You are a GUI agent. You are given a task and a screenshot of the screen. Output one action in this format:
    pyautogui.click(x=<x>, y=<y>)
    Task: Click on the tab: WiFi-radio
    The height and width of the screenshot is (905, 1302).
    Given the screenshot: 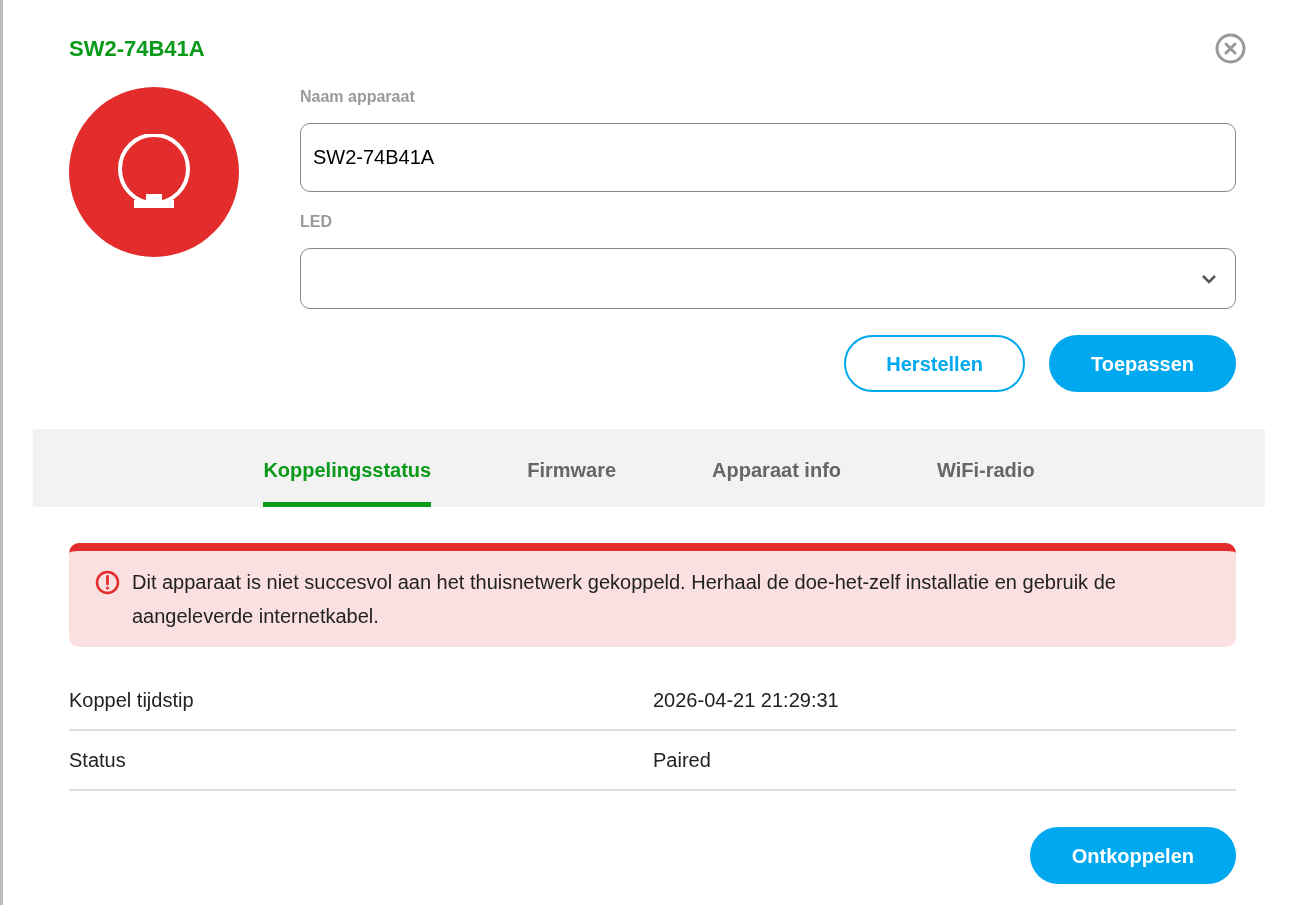 What is the action you would take?
    pyautogui.click(x=986, y=468)
    